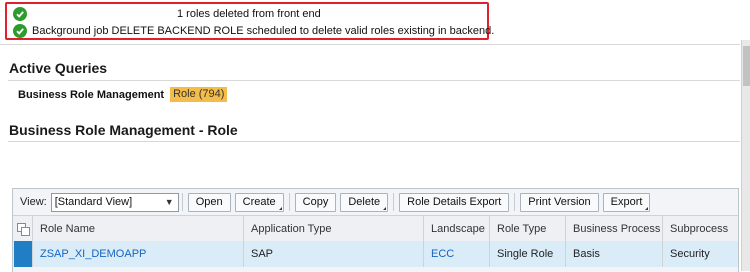 The width and height of the screenshot is (750, 272). Describe the element at coordinates (614, 254) in the screenshot. I see `cell-business-process: Basis` at that location.